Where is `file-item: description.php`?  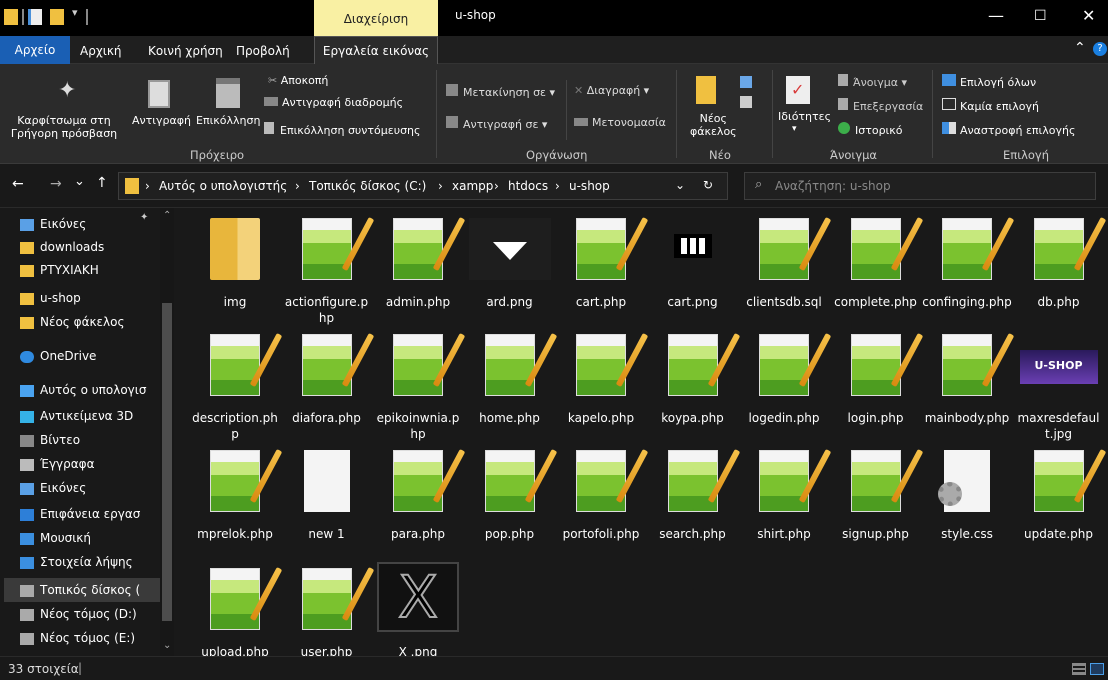 file-item: description.php is located at coordinates (235, 384).